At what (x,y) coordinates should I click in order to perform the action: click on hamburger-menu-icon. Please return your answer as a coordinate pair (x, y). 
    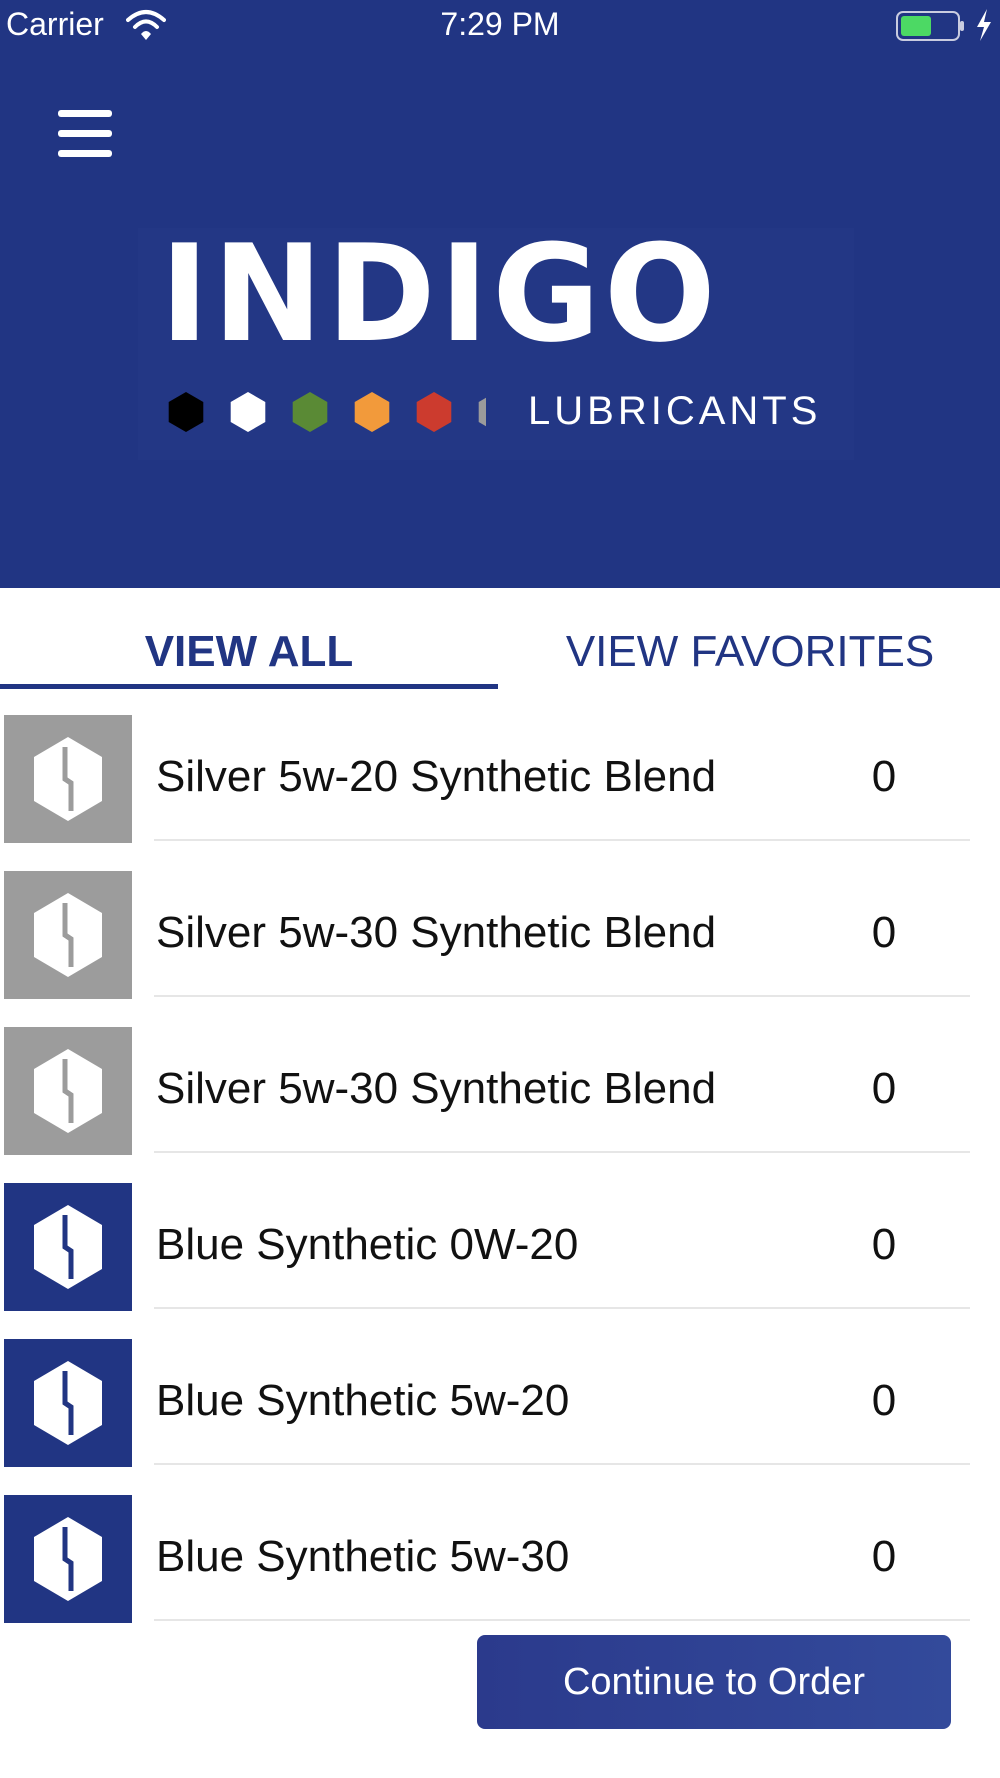
    Looking at the image, I should click on (85, 134).